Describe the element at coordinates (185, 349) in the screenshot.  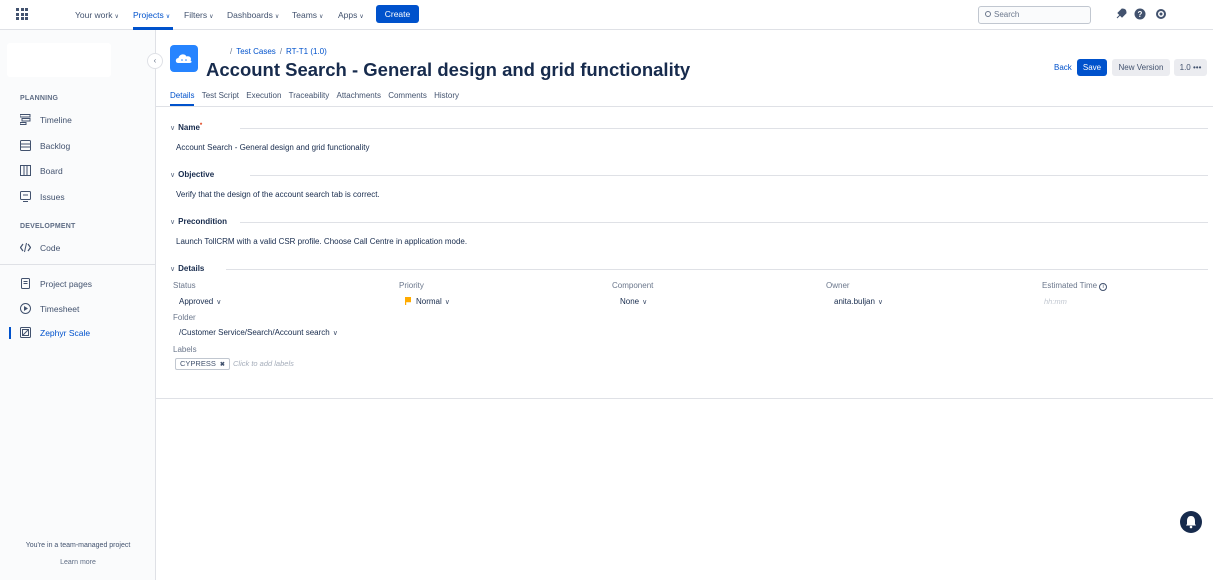
I see `labels-label: Labels` at that location.